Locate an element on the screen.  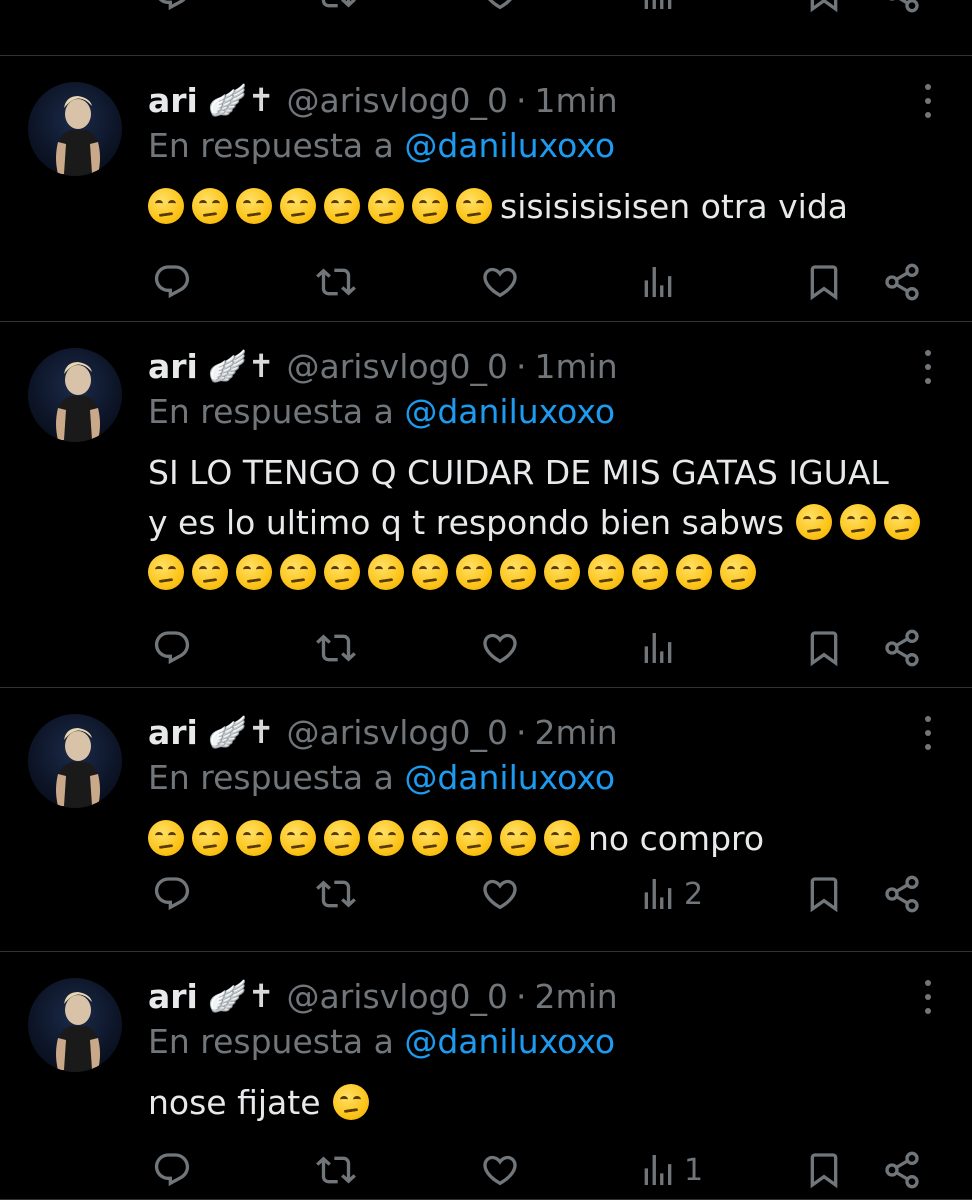
heart-icon is located at coordinates (500, 894).